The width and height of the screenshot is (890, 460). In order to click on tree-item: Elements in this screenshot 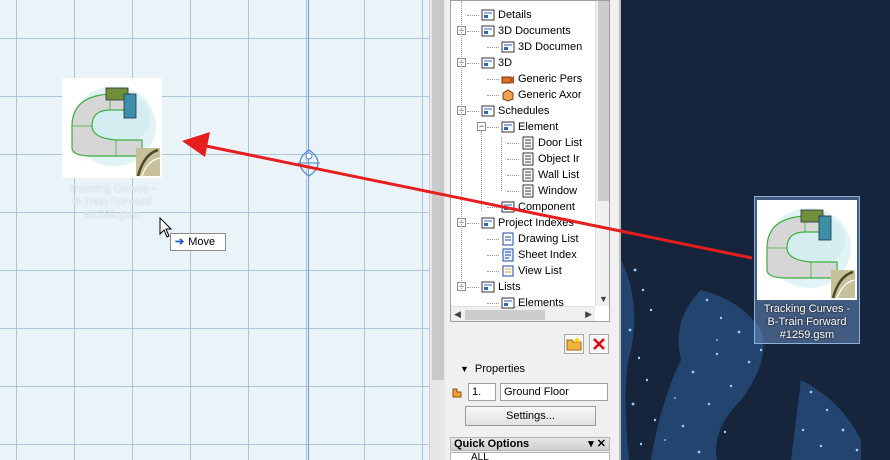, I will do `click(532, 303)`.